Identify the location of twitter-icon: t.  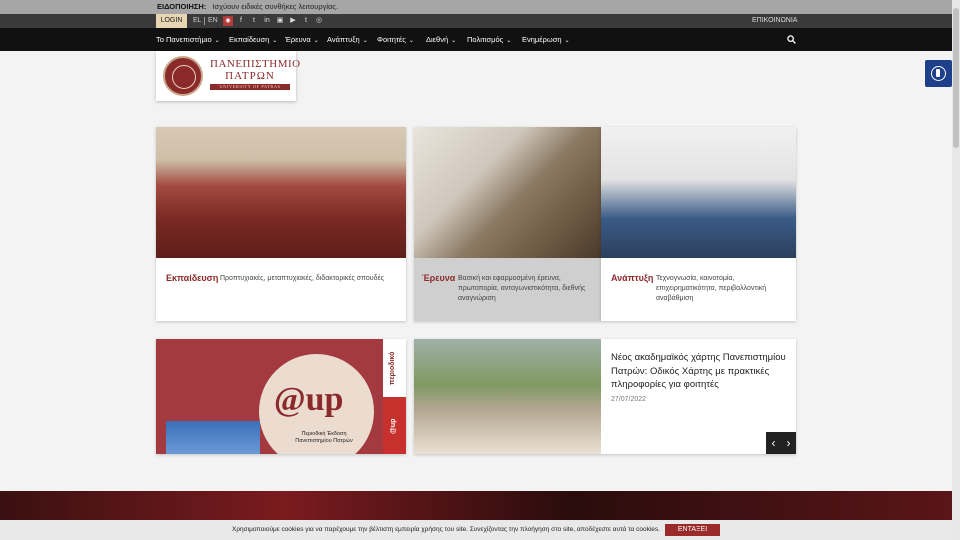
(254, 21).